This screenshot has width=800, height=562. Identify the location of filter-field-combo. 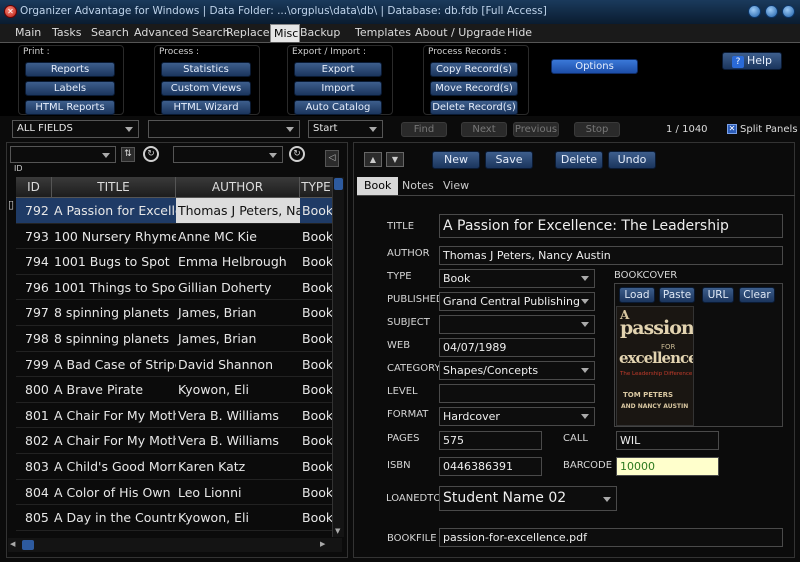
(63, 154).